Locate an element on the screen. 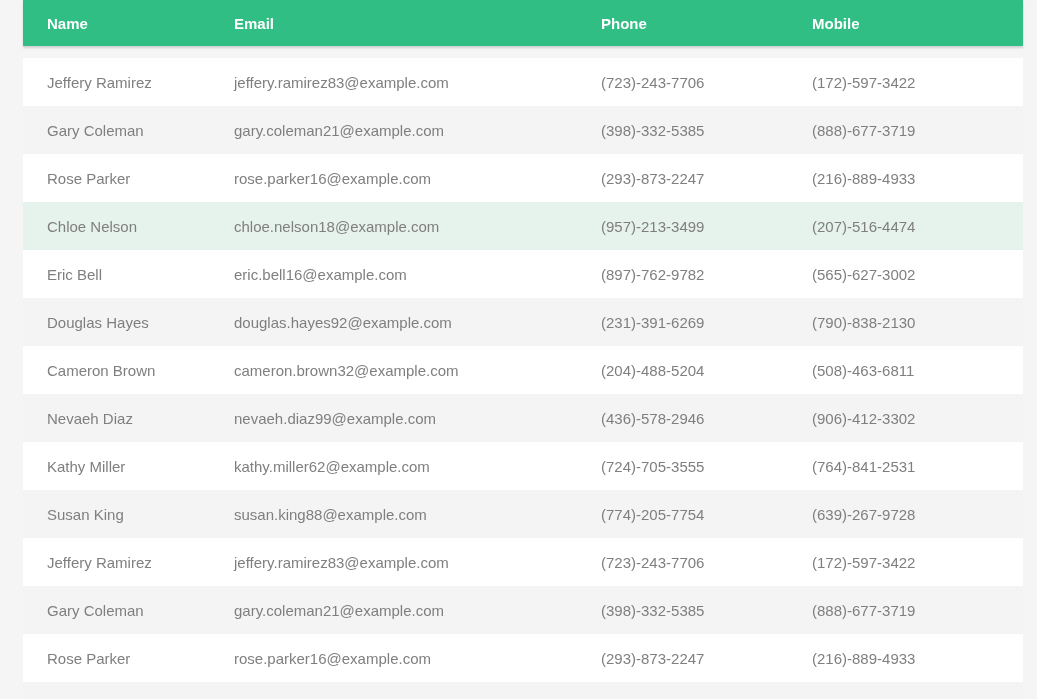 Image resolution: width=1037 pixels, height=699 pixels. column-header: Mobile is located at coordinates (836, 23).